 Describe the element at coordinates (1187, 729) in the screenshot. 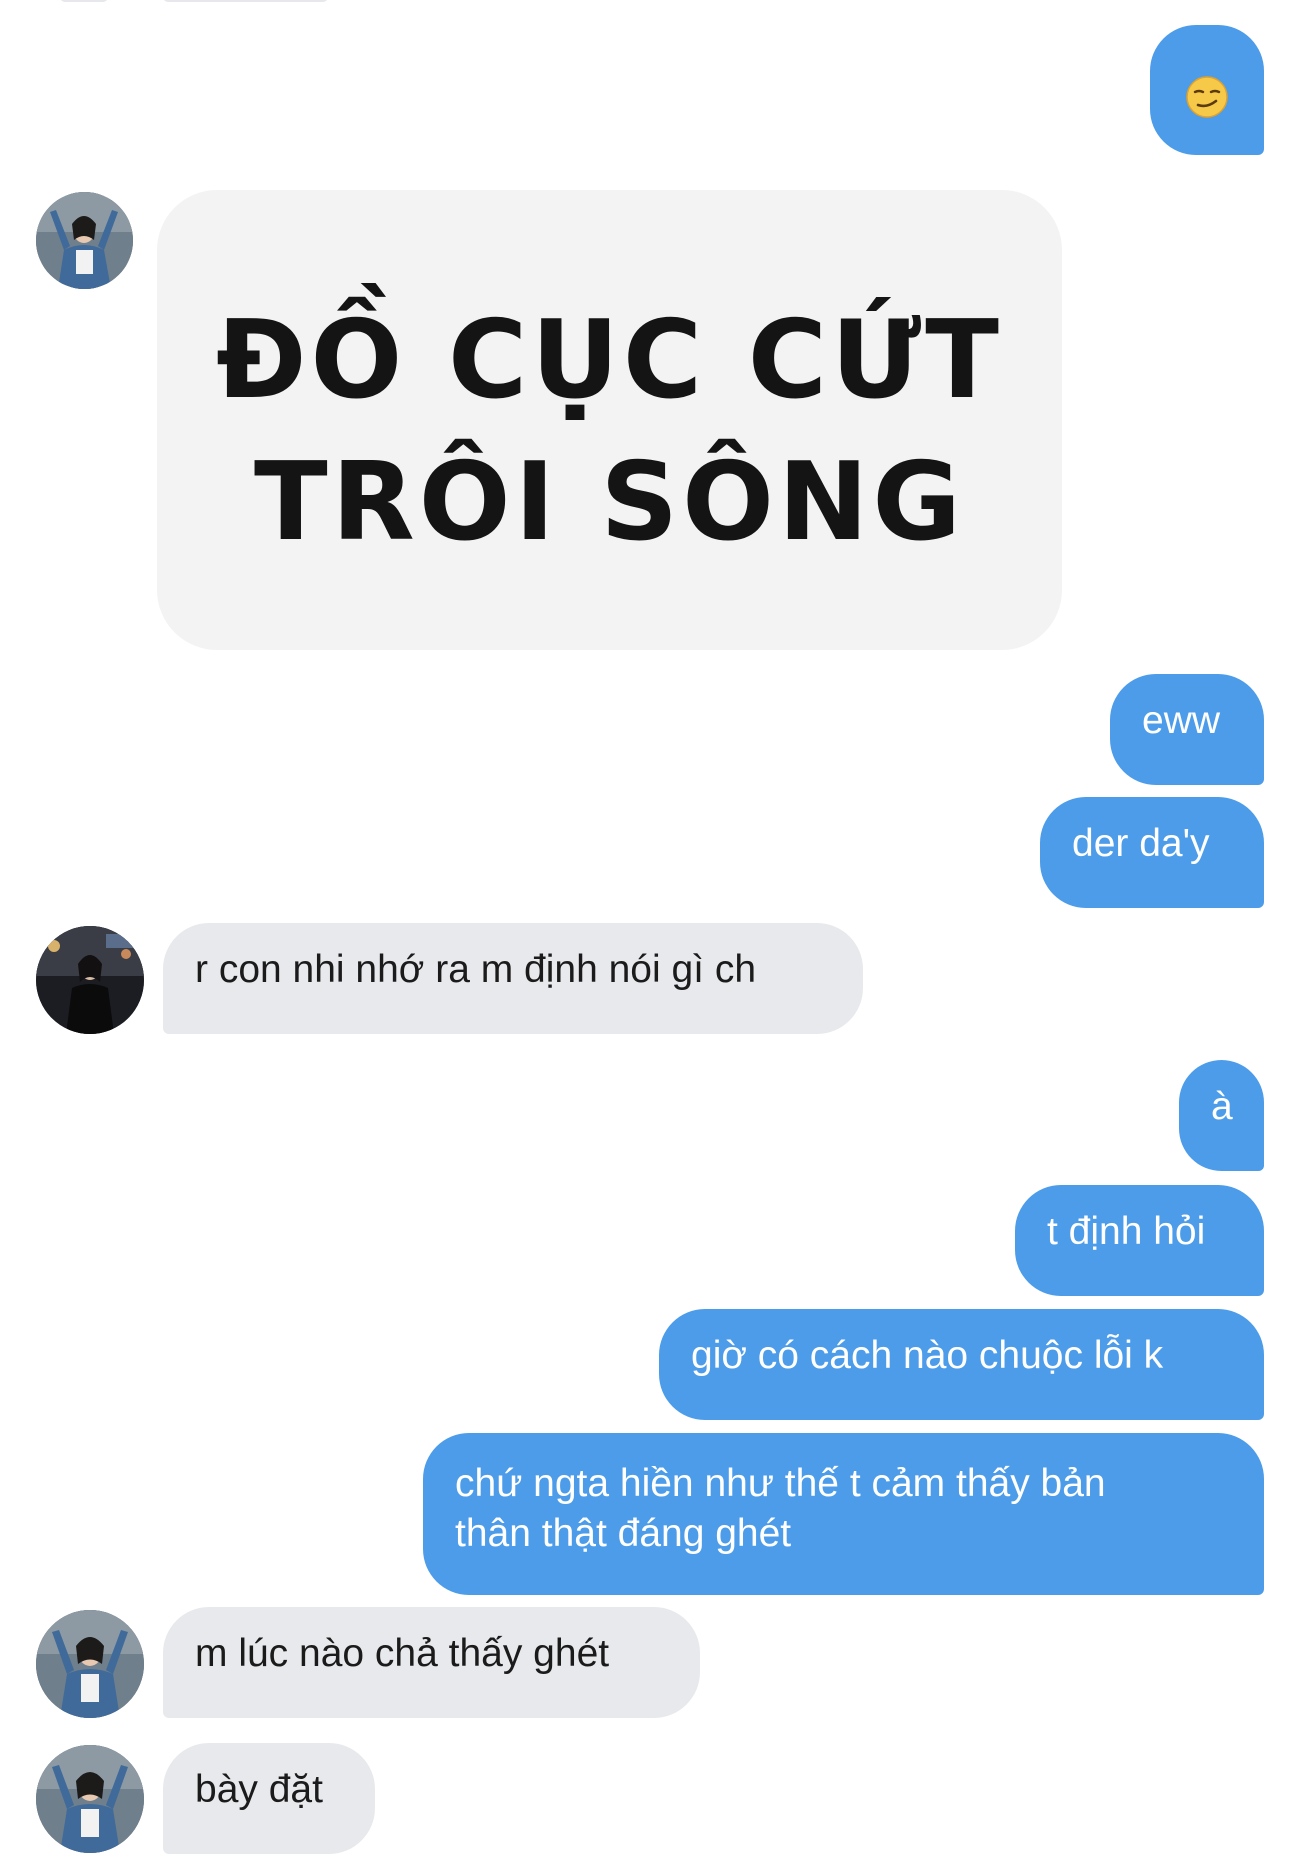

I see `outgoing-message-bubble: eww` at that location.